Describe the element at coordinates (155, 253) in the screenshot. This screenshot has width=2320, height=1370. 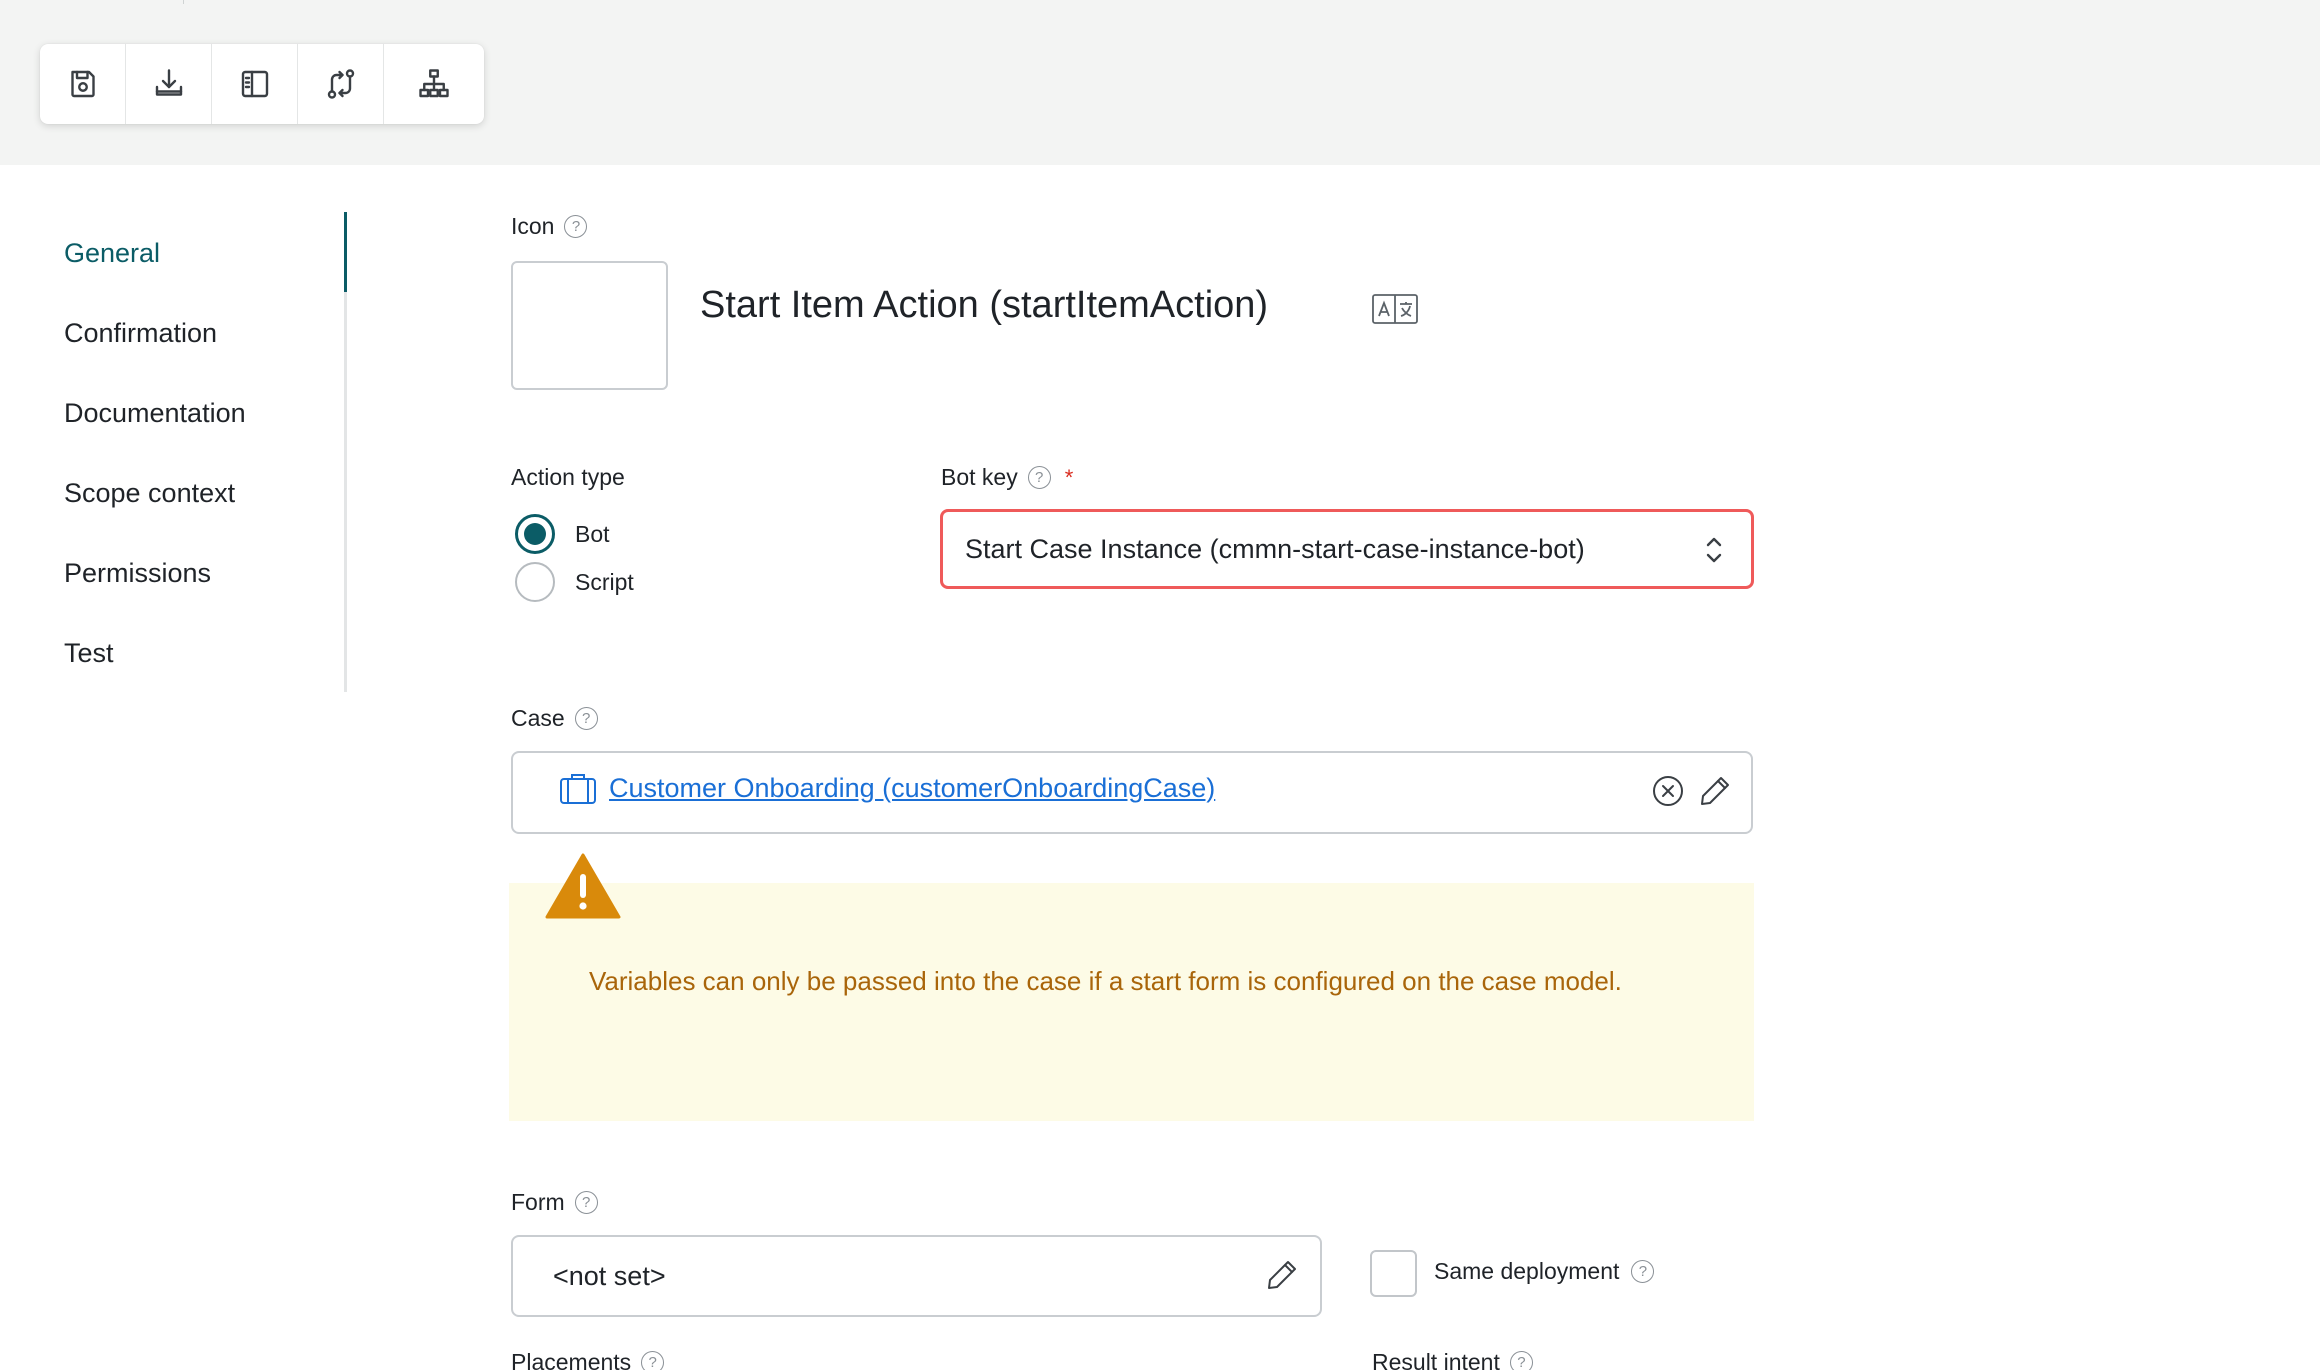
I see `nav-item-general: General` at that location.